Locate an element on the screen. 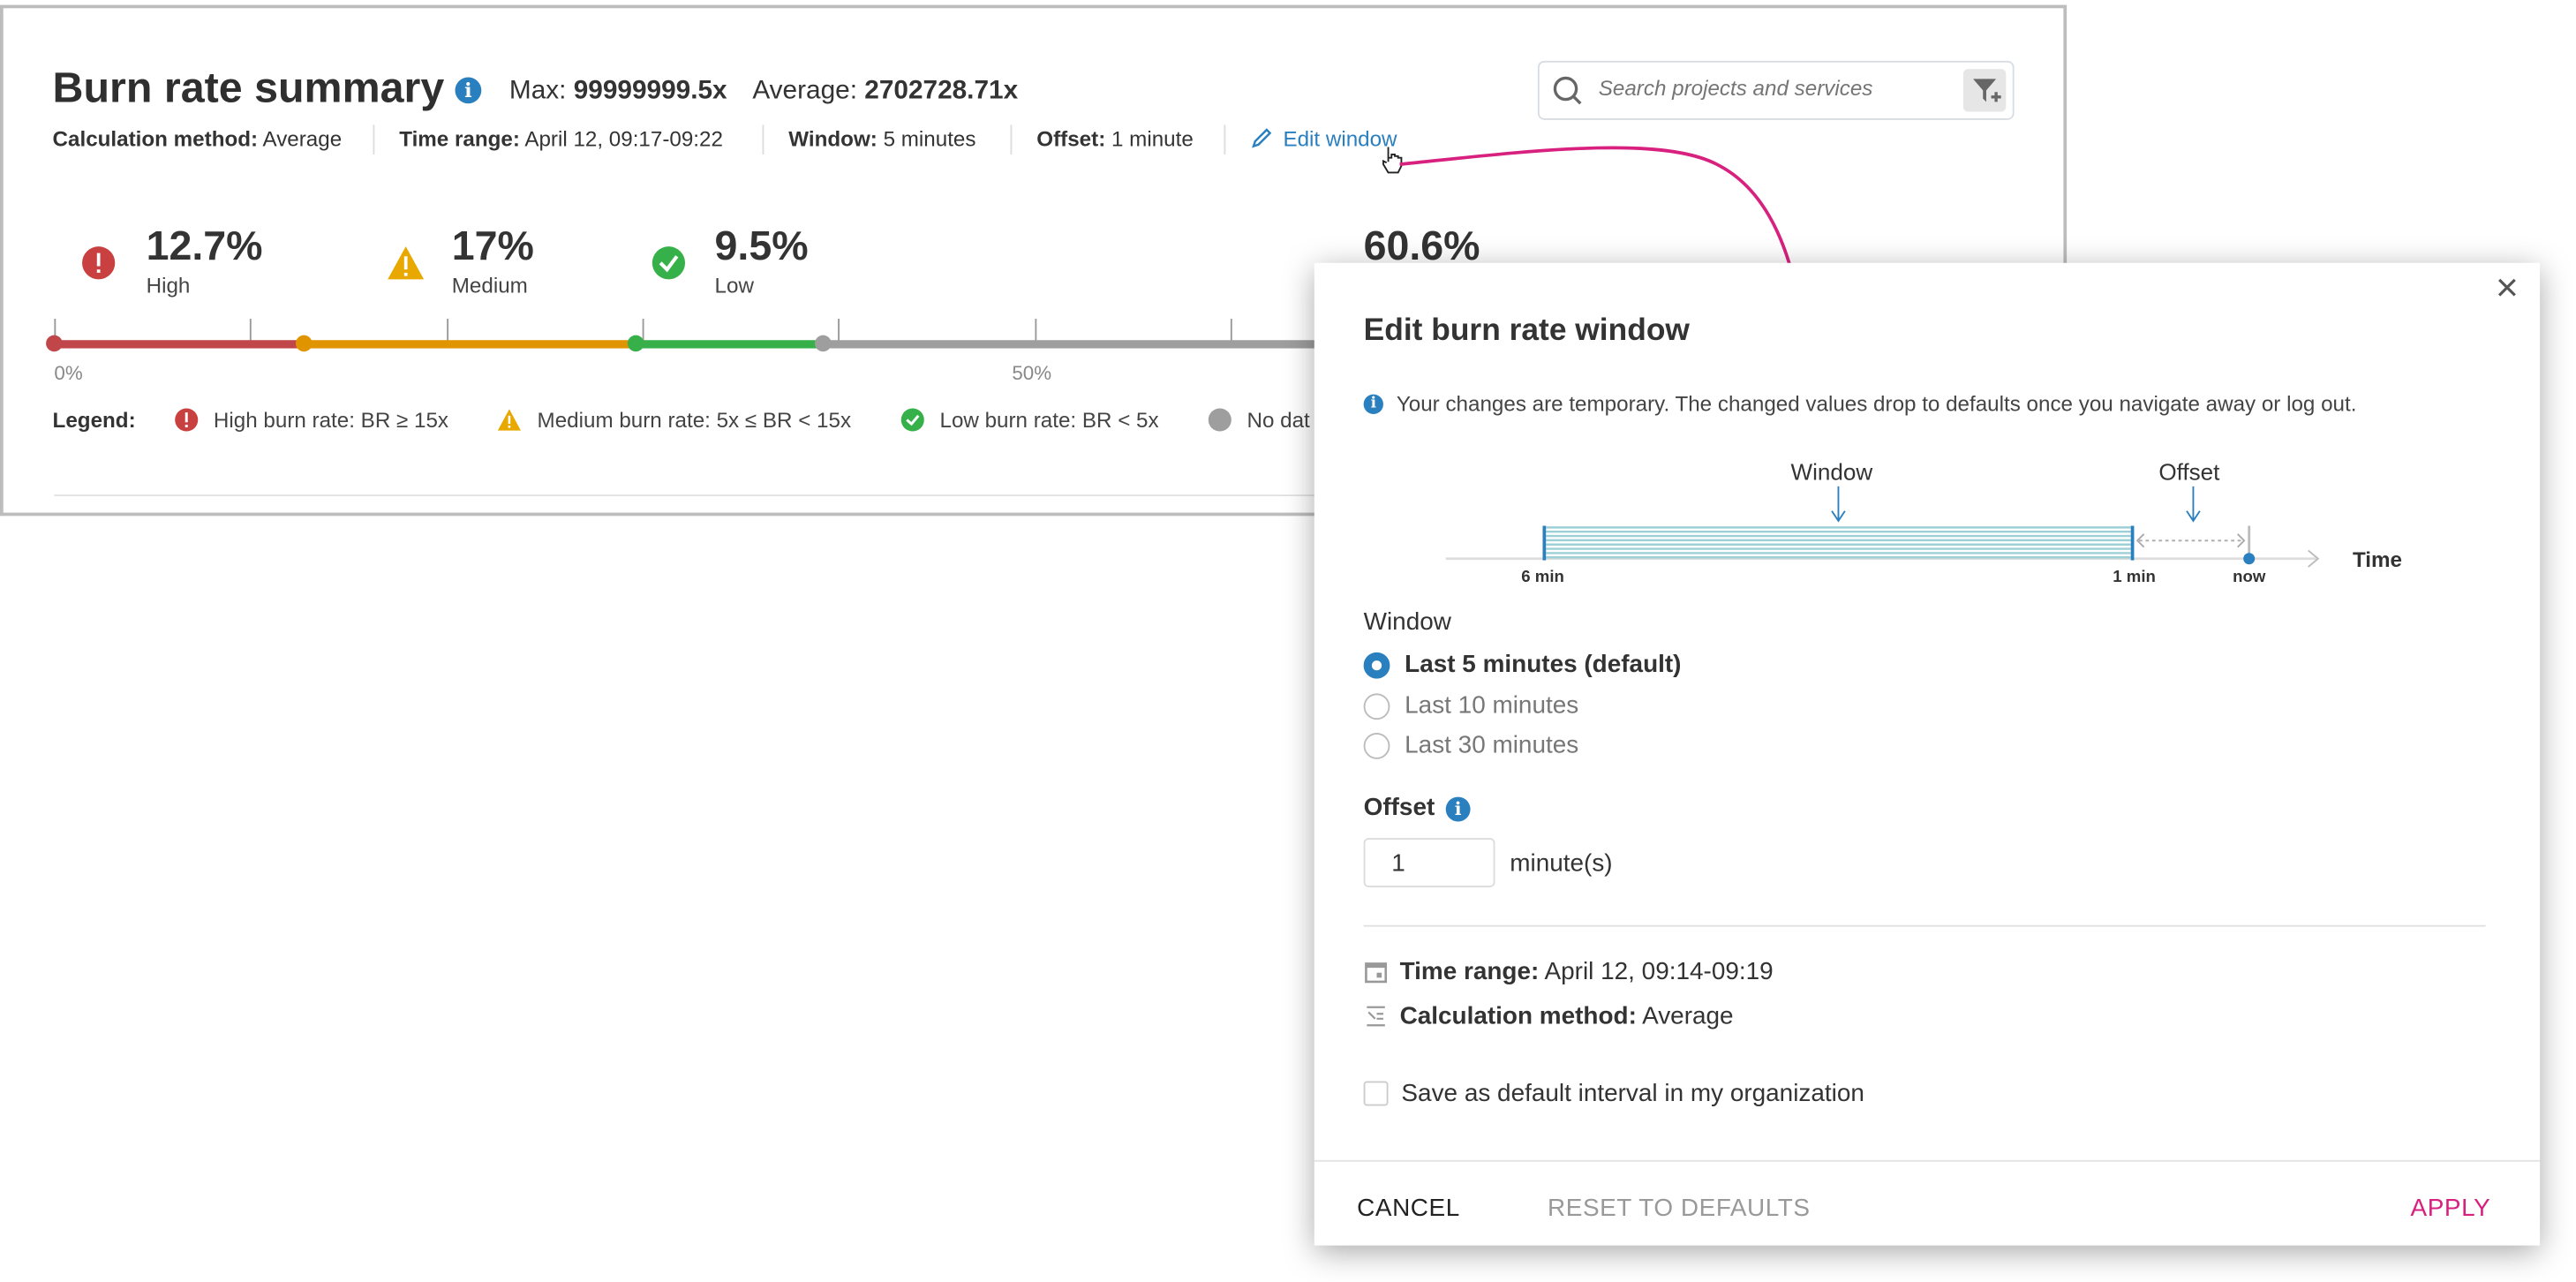 Image resolution: width=2576 pixels, height=1282 pixels. time-range-label: Time range: is located at coordinates (1470, 971).